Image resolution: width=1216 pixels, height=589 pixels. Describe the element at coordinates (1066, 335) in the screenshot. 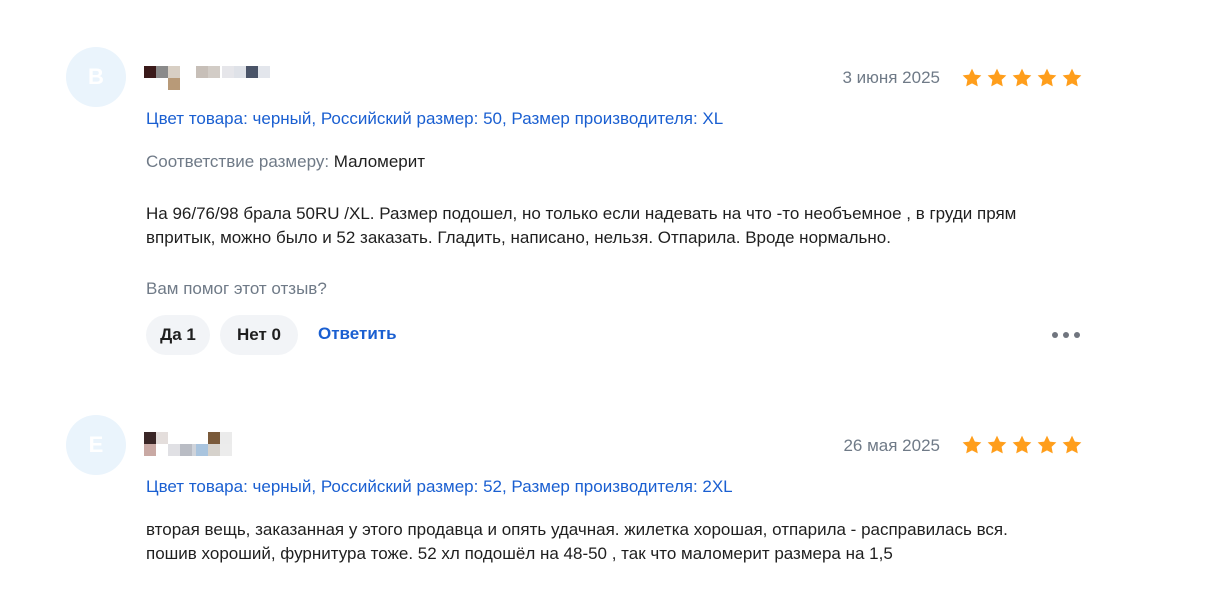

I see `more-dots-icon` at that location.